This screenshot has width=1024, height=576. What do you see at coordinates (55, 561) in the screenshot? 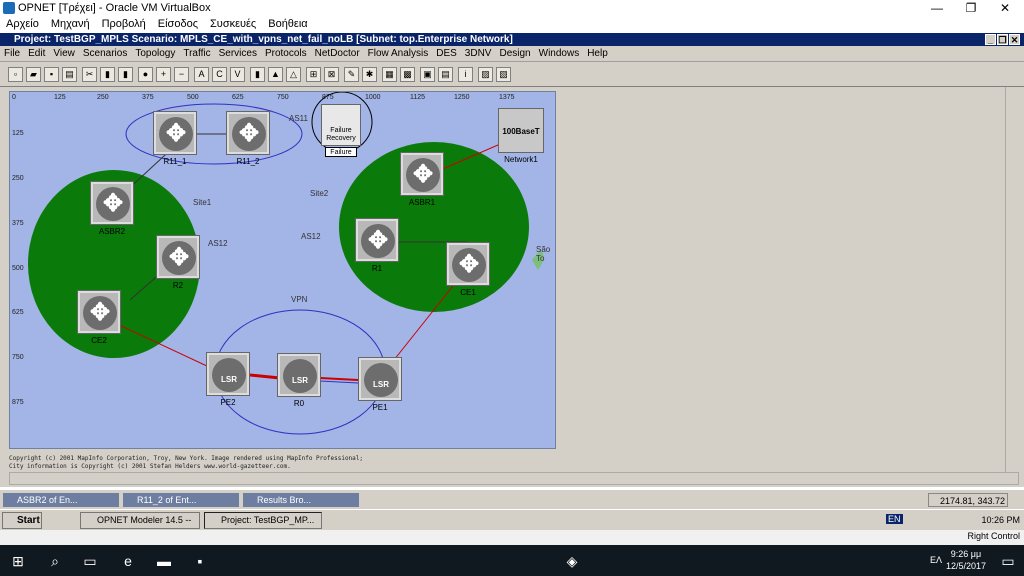
I see `search-icon: ⌕` at bounding box center [55, 561].